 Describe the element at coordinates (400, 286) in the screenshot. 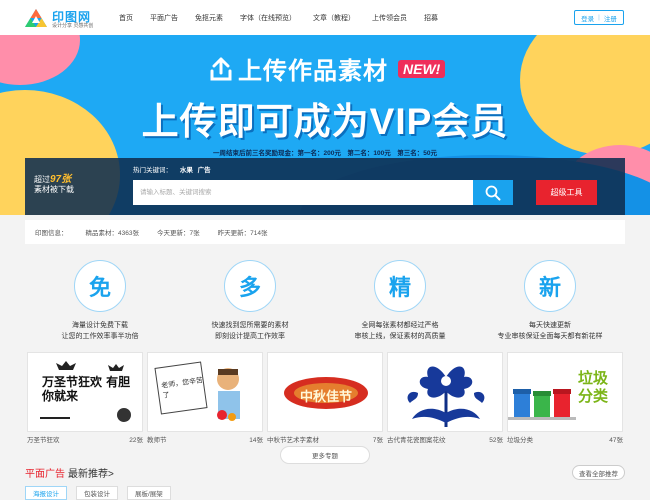

I see `quality-icon: 精` at that location.